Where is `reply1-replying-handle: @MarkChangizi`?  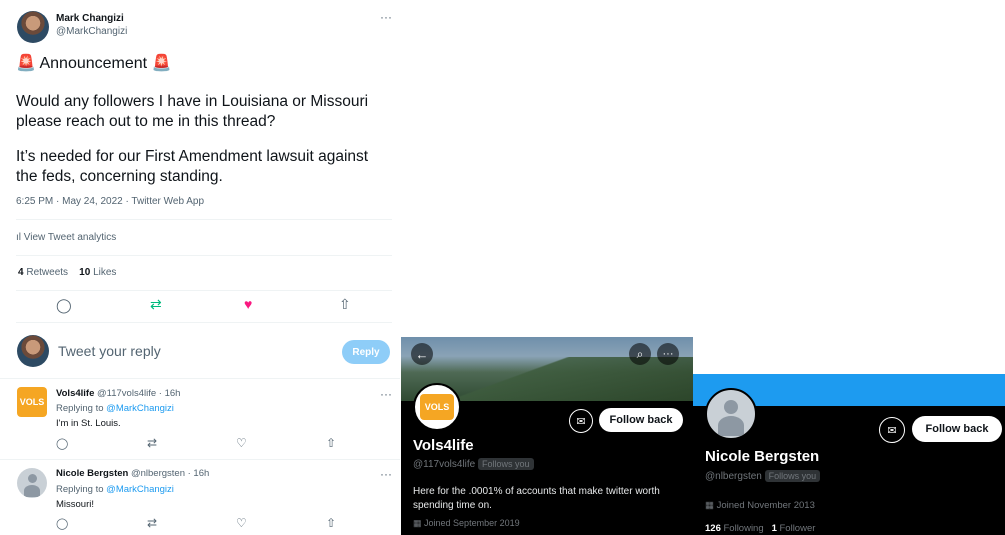 reply1-replying-handle: @MarkChangizi is located at coordinates (140, 408).